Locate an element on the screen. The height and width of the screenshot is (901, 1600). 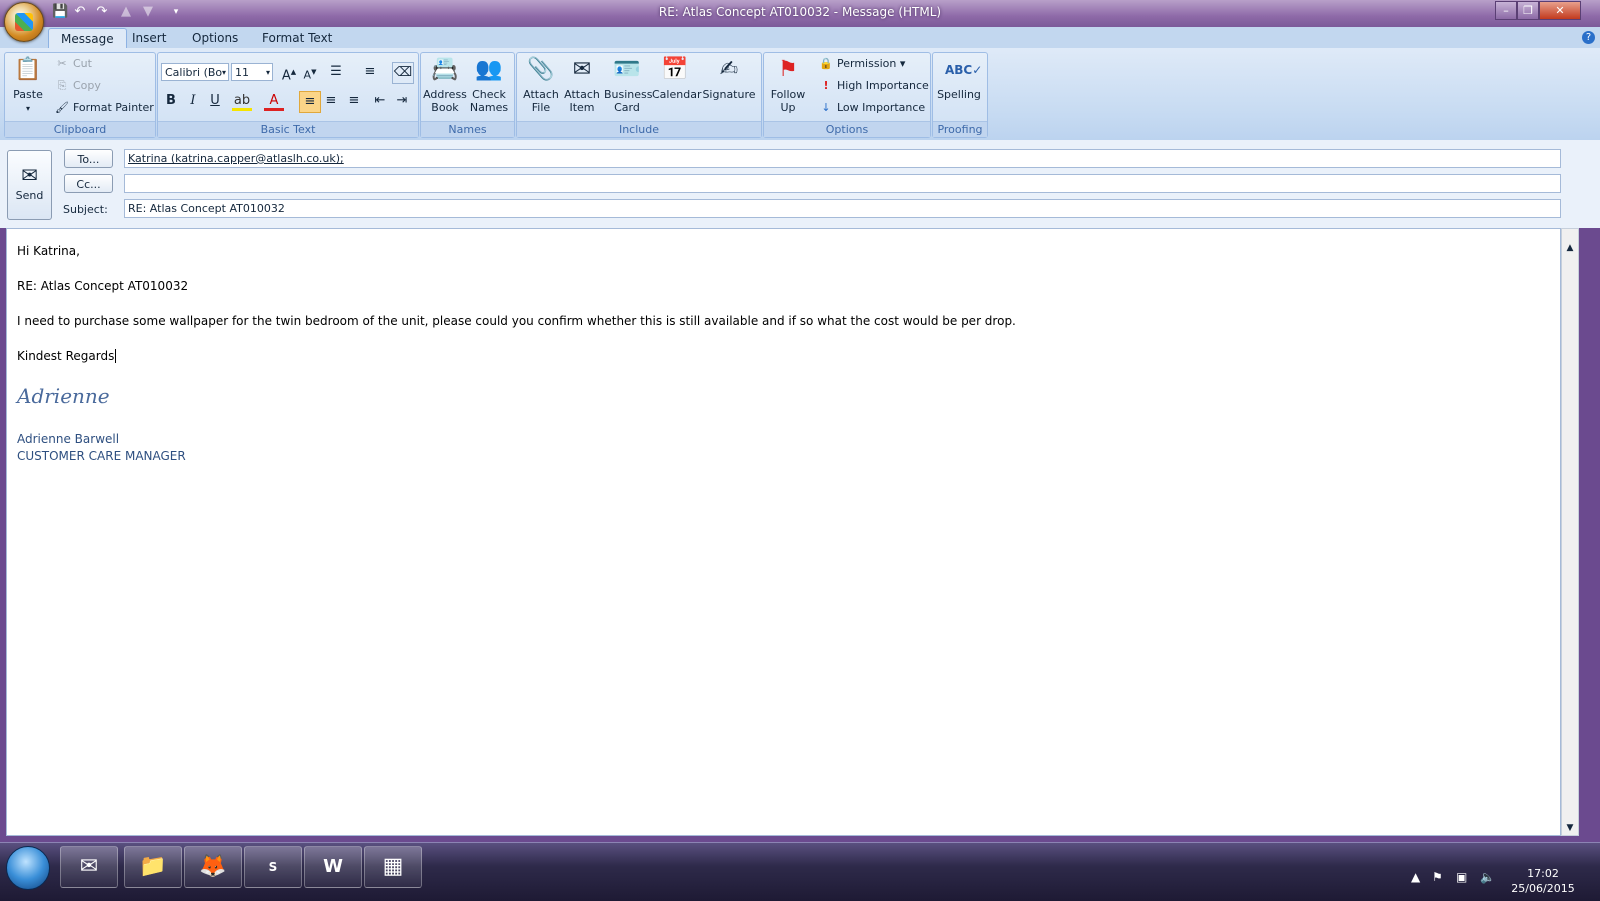
body-closing: Kindest Regards is located at coordinates (67, 356).